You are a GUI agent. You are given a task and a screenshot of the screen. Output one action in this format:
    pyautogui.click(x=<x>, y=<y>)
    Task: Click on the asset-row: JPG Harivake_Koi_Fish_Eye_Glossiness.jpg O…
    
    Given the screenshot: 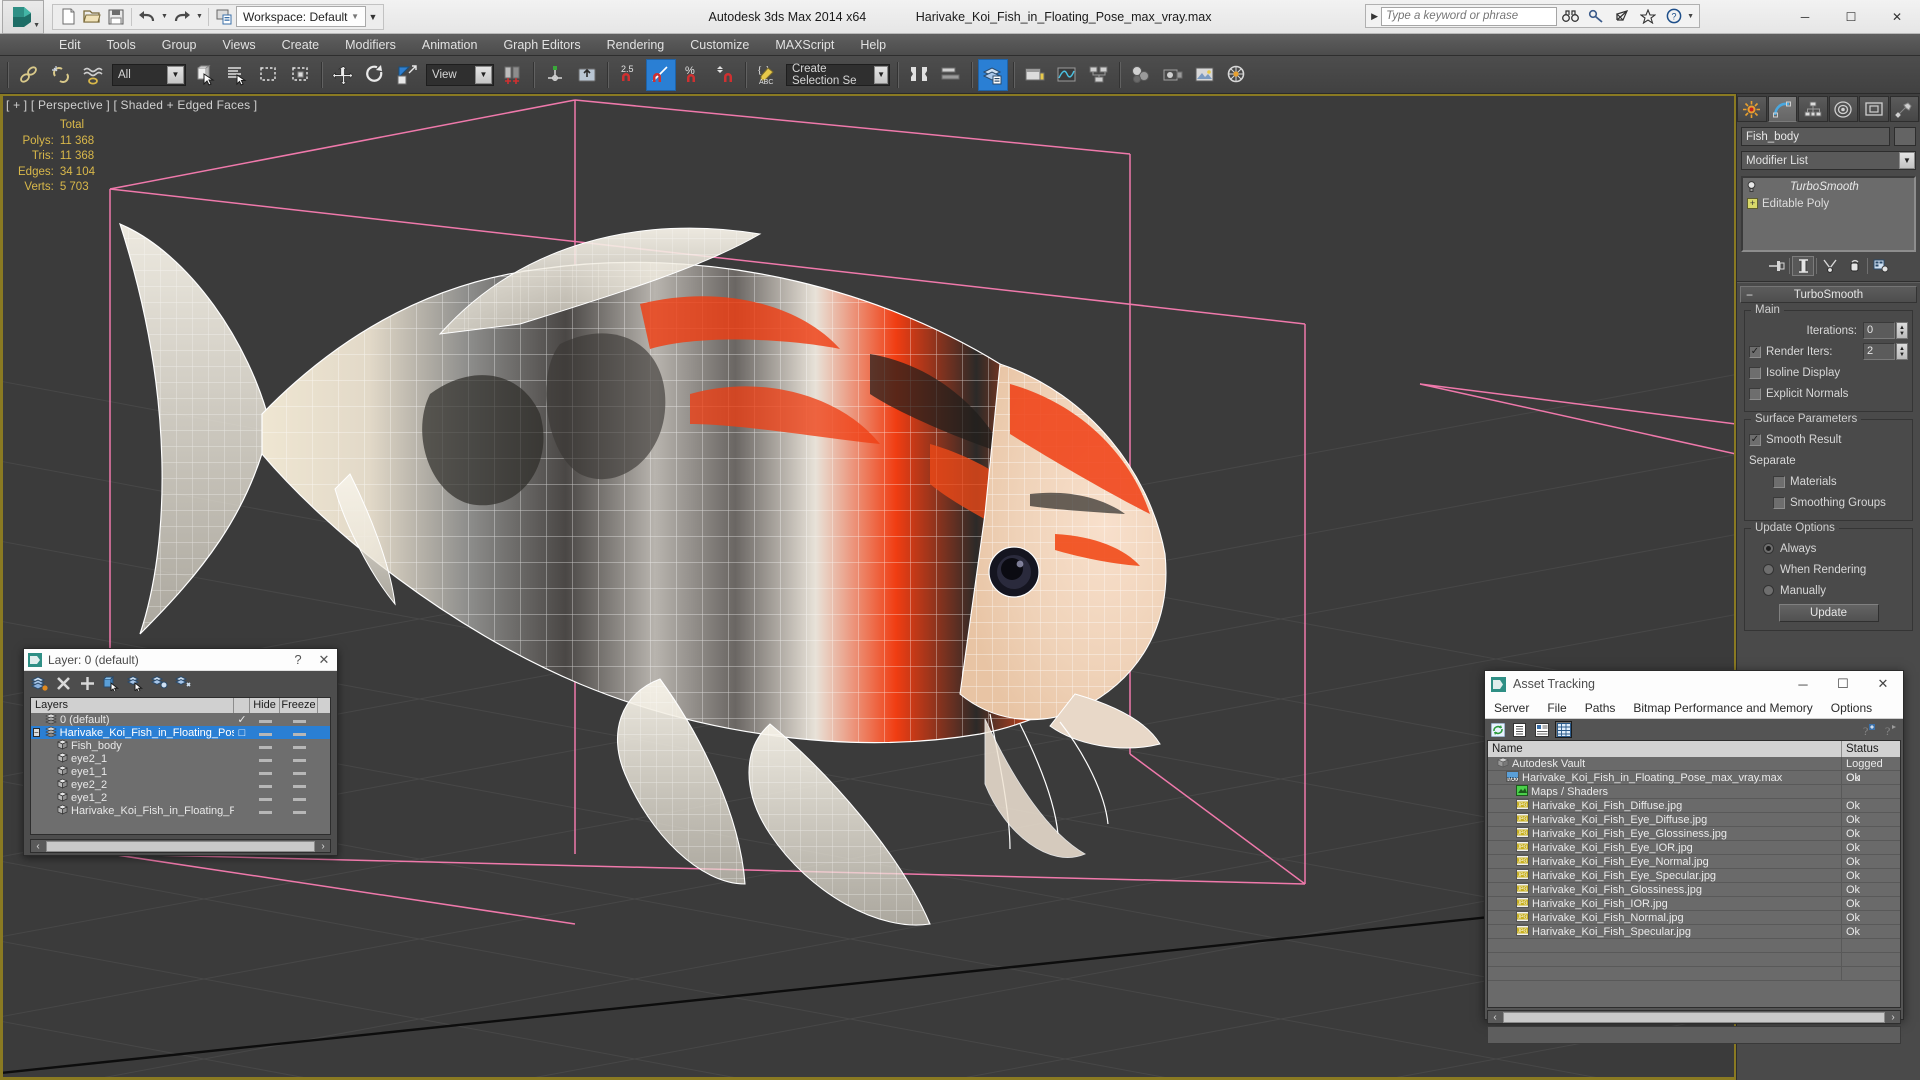 What is the action you would take?
    pyautogui.click(x=1694, y=834)
    